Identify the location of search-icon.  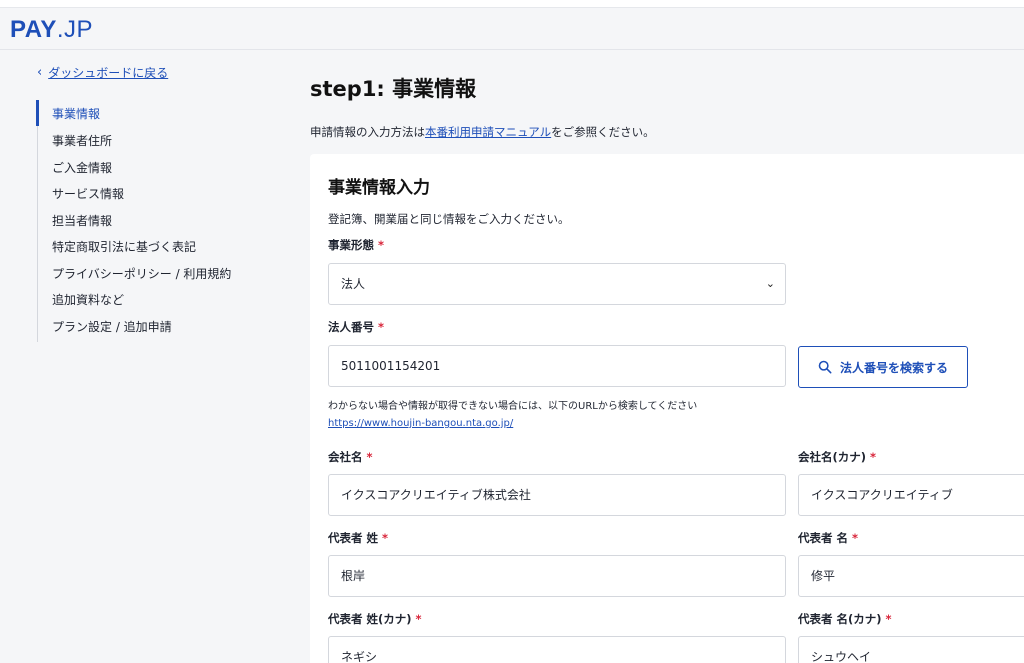
(825, 367).